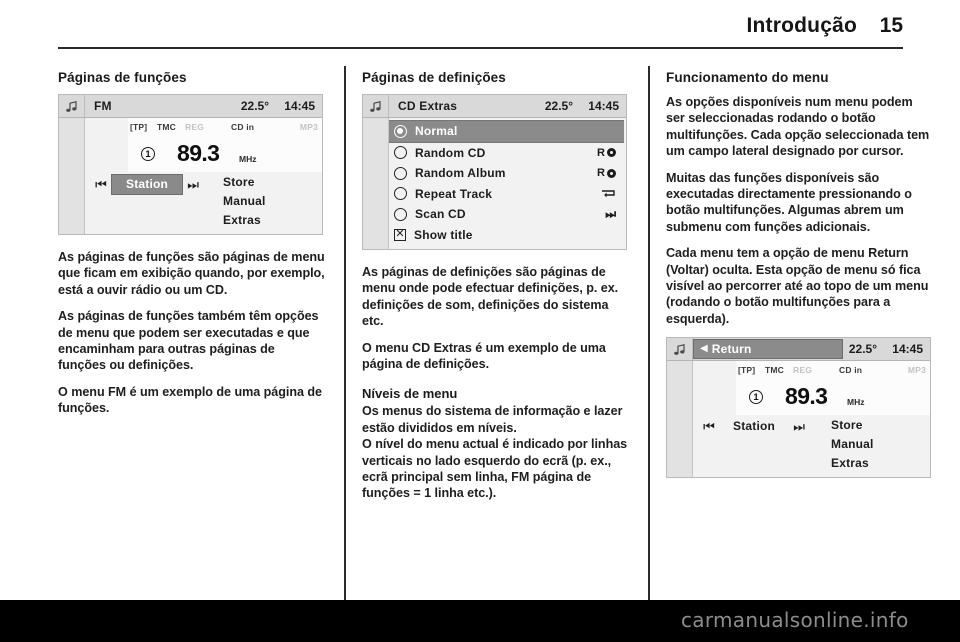 Image resolution: width=960 pixels, height=642 pixels. What do you see at coordinates (747, 370) in the screenshot?
I see `indicator-tp: [TP]` at bounding box center [747, 370].